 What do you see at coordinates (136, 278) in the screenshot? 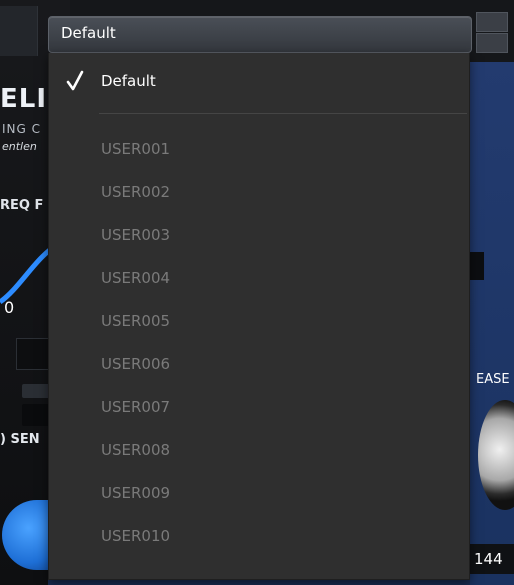
I see `menu-item-label: USER004` at bounding box center [136, 278].